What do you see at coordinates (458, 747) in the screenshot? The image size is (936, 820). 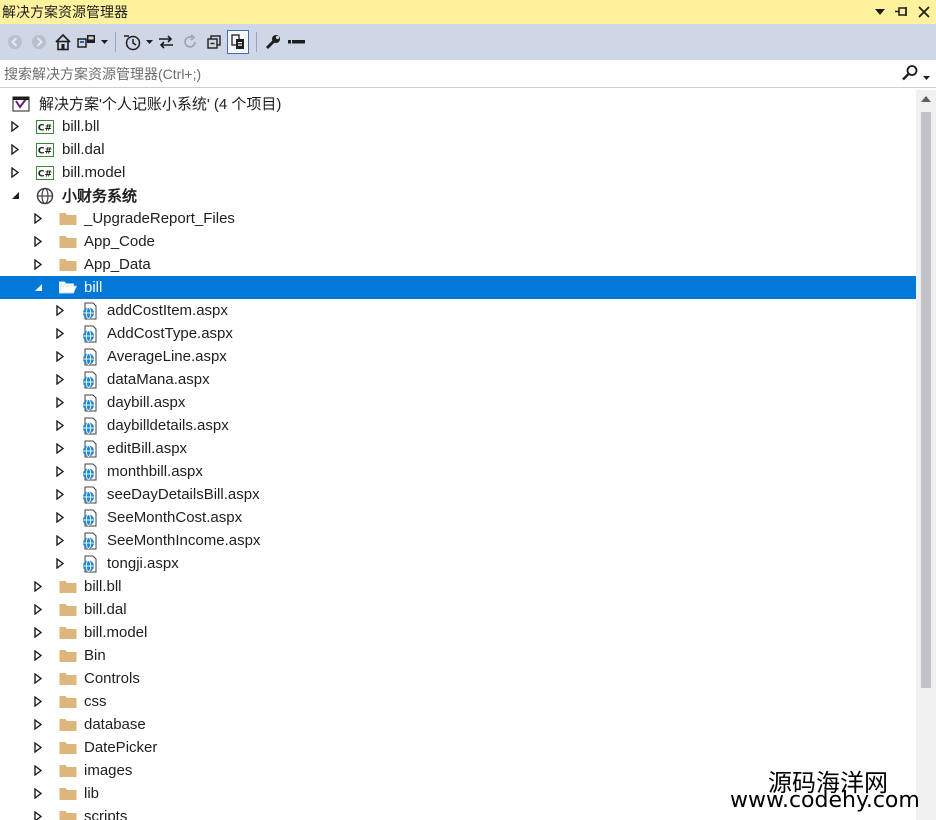 I see `tree-item: DatePicker` at bounding box center [458, 747].